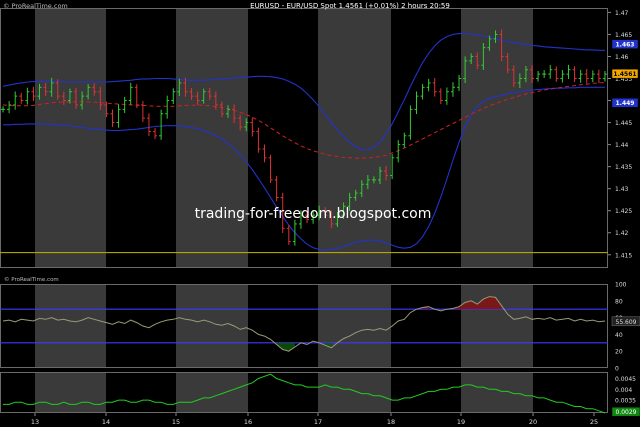  I want to click on upper-band-badge-label: 1.463, so click(625, 45).